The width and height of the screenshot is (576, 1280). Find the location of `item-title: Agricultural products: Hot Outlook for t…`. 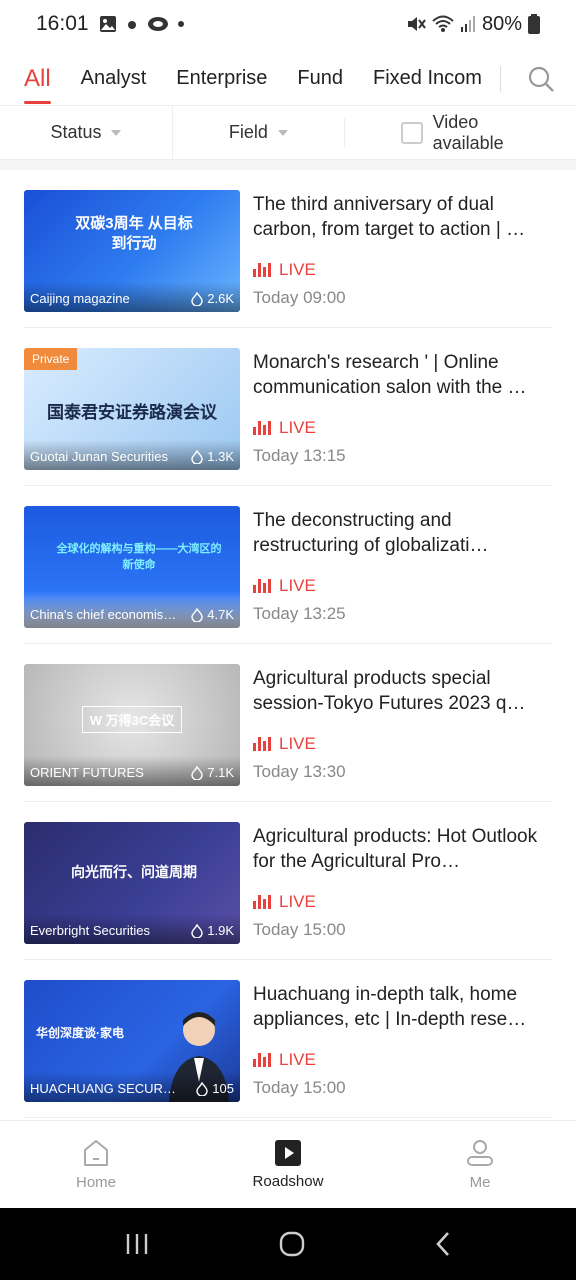

item-title: Agricultural products: Hot Outlook for t… is located at coordinates (403, 849).